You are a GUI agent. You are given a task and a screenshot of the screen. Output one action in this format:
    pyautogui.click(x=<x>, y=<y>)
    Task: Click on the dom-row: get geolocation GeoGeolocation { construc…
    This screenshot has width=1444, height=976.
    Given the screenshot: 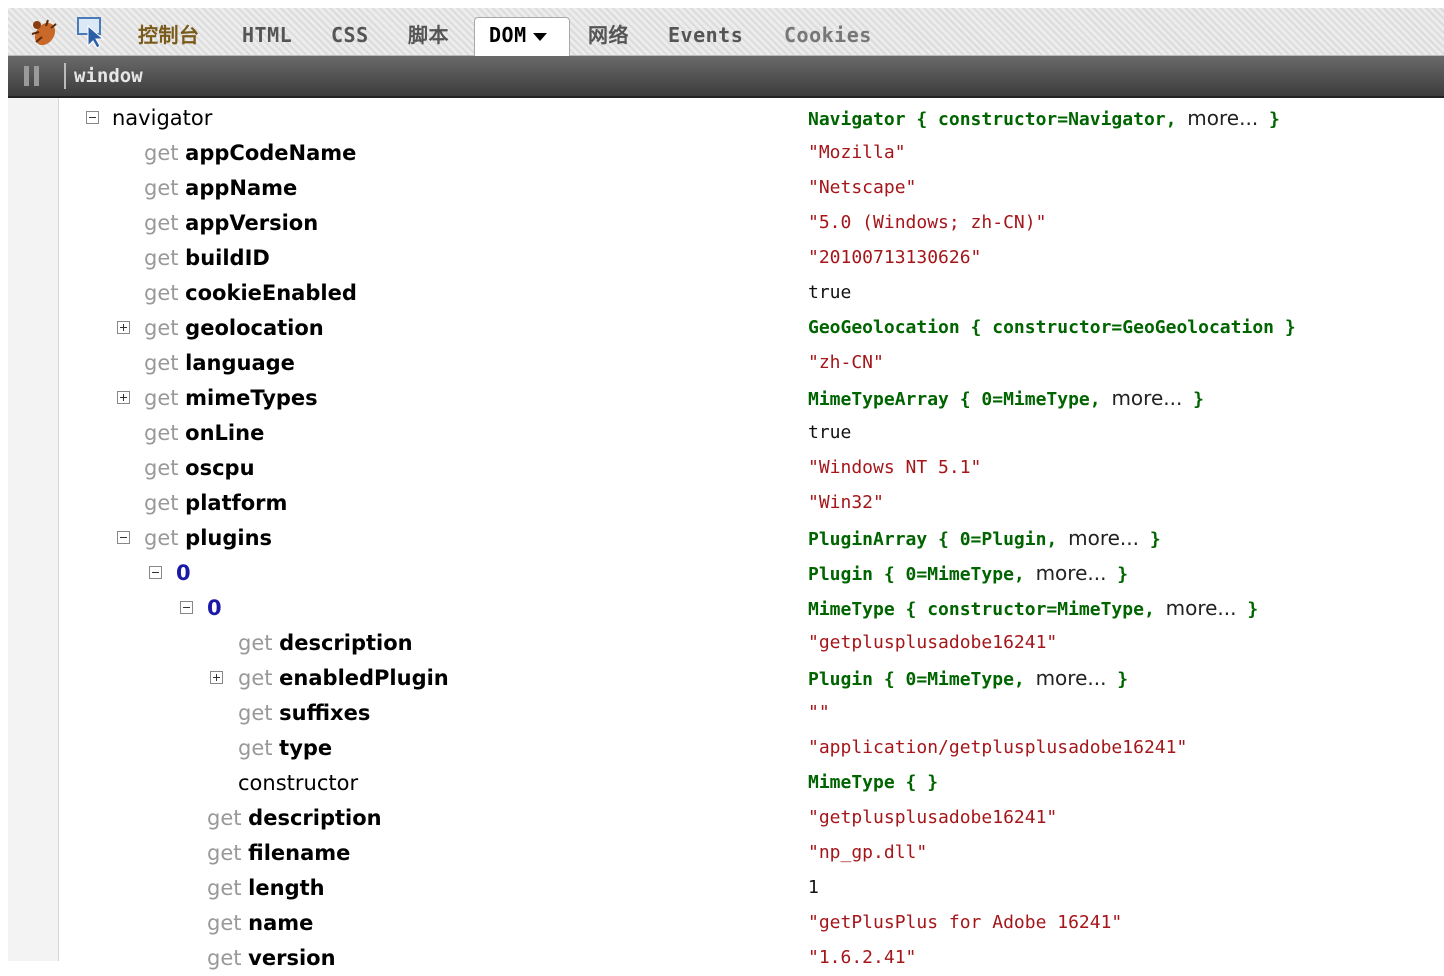 What is the action you would take?
    pyautogui.click(x=726, y=328)
    